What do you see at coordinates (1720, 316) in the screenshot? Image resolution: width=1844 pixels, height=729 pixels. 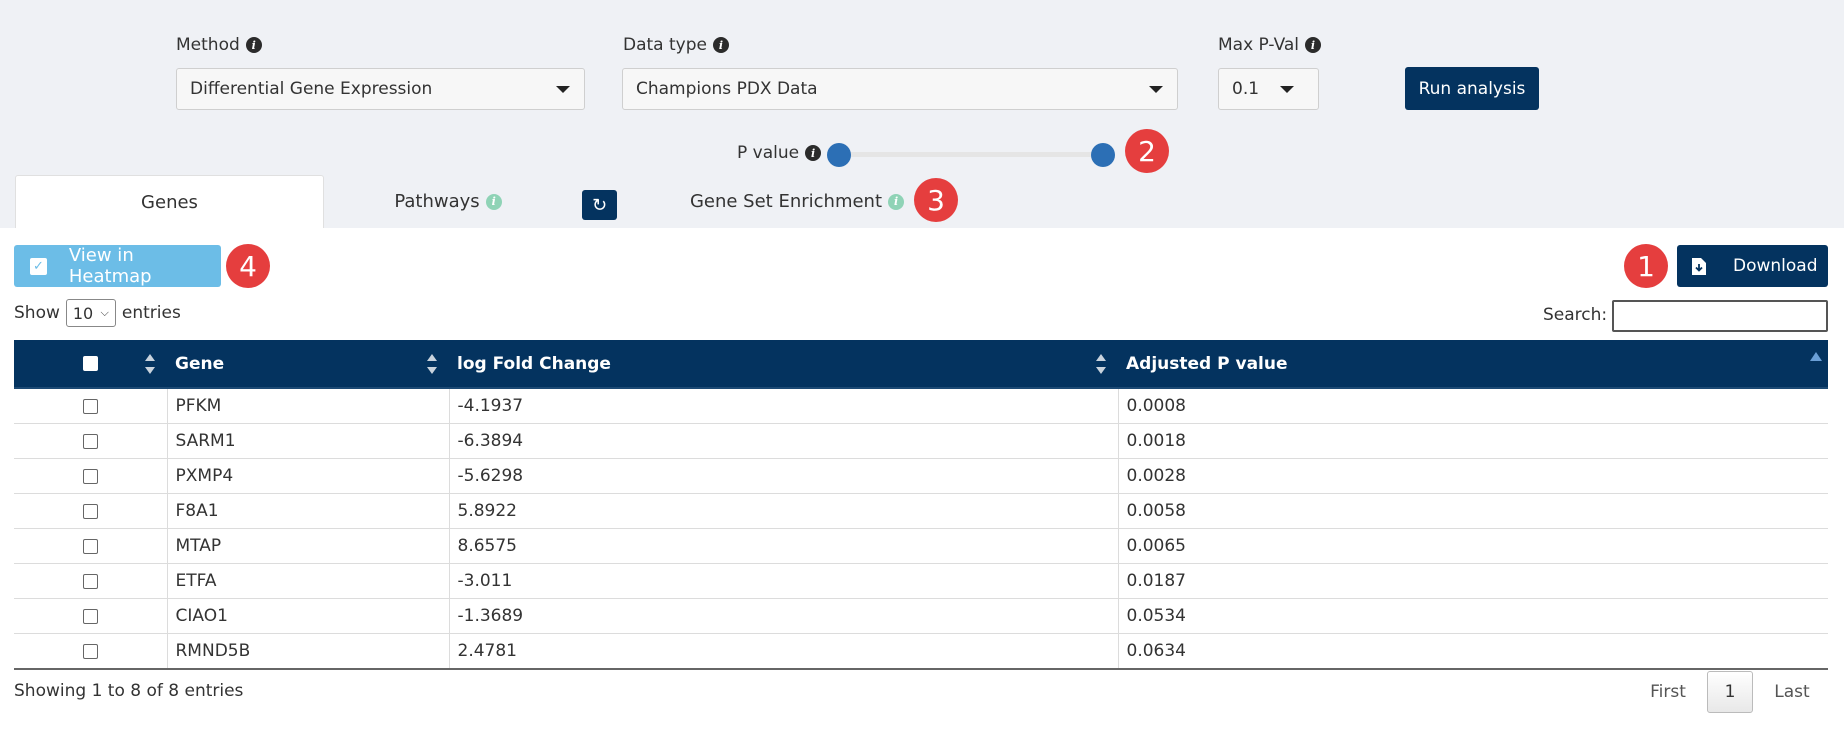 I see `search-input` at bounding box center [1720, 316].